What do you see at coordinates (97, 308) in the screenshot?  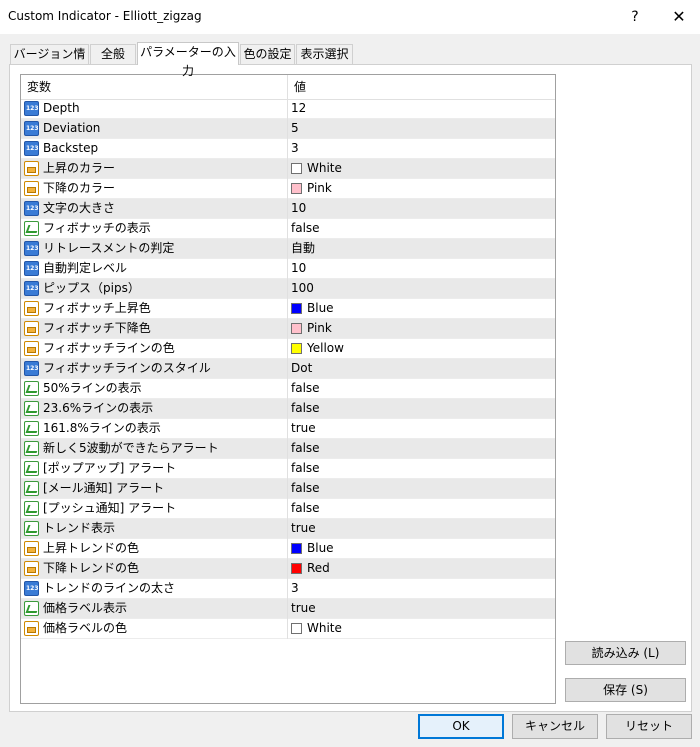 I see `parameter-name: フィボナッチ上昇色` at bounding box center [97, 308].